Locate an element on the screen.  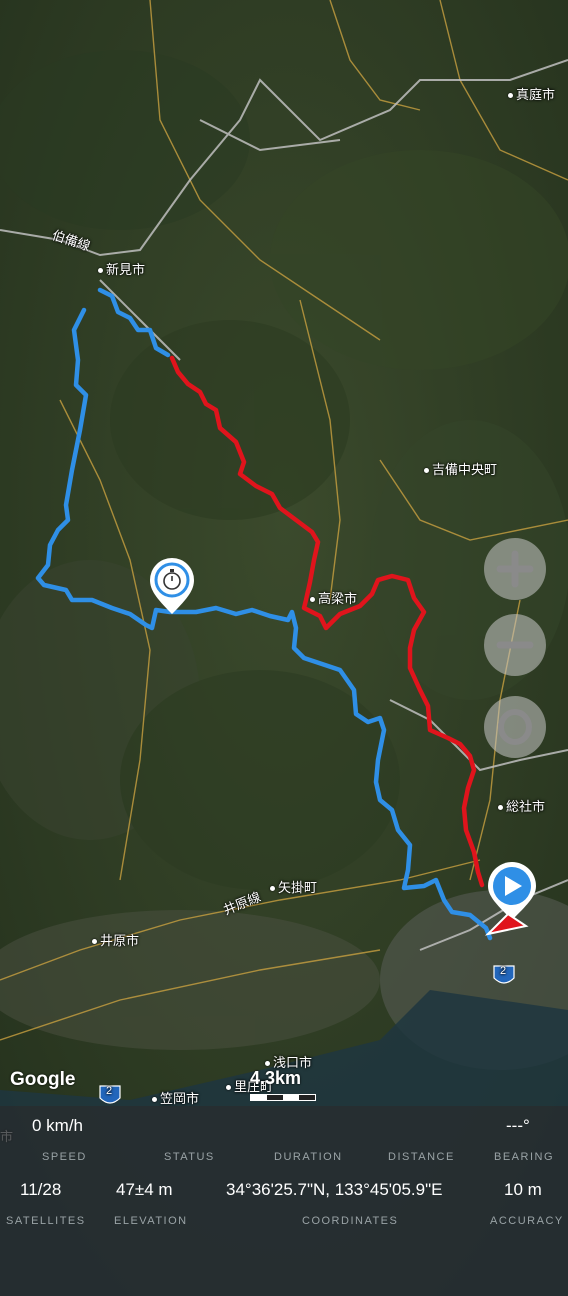
place-label: 真庭市 is located at coordinates (531, 93).